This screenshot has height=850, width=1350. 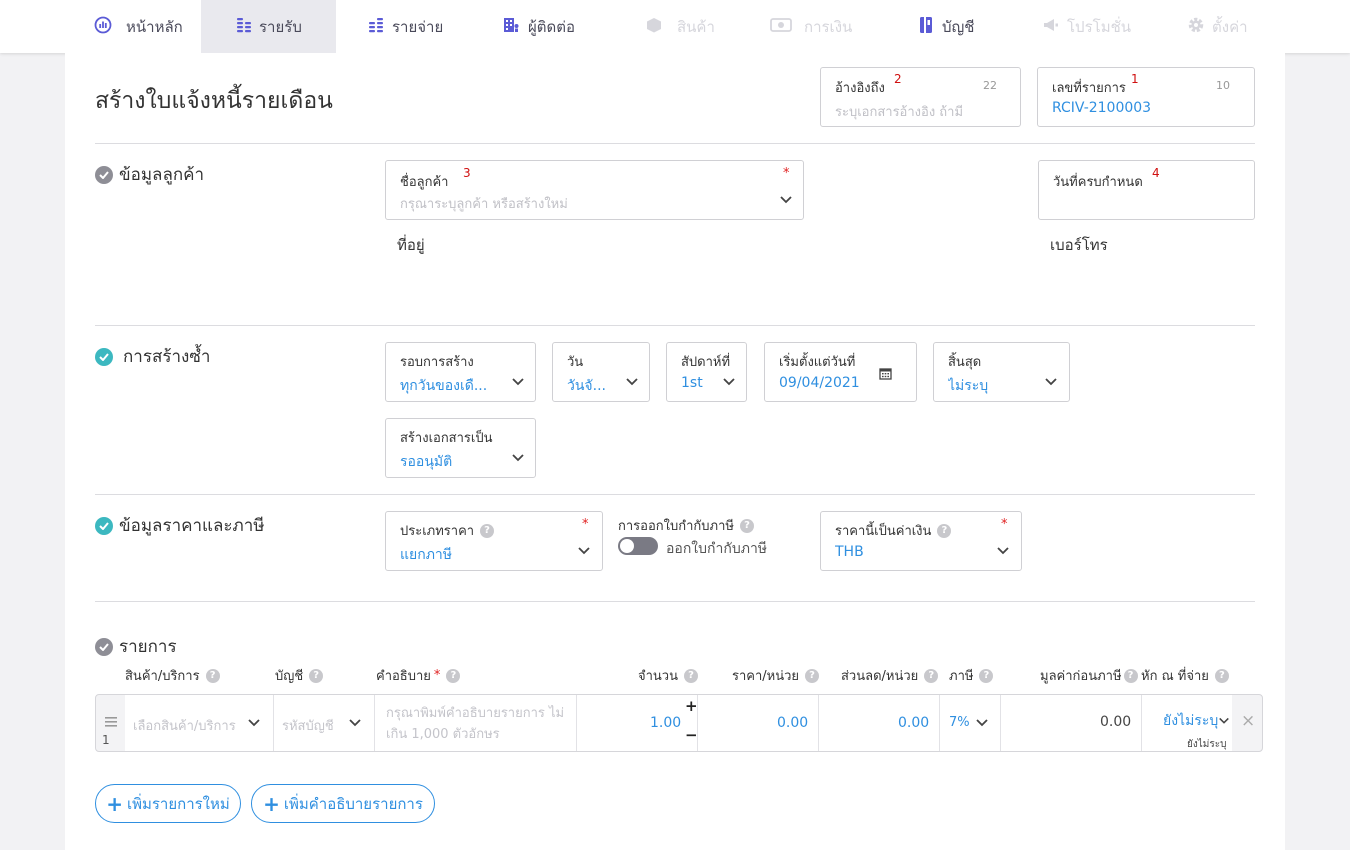 I want to click on withholding-select: ยังไม่ระบุ ยังไม่ระบุ, so click(x=1187, y=723).